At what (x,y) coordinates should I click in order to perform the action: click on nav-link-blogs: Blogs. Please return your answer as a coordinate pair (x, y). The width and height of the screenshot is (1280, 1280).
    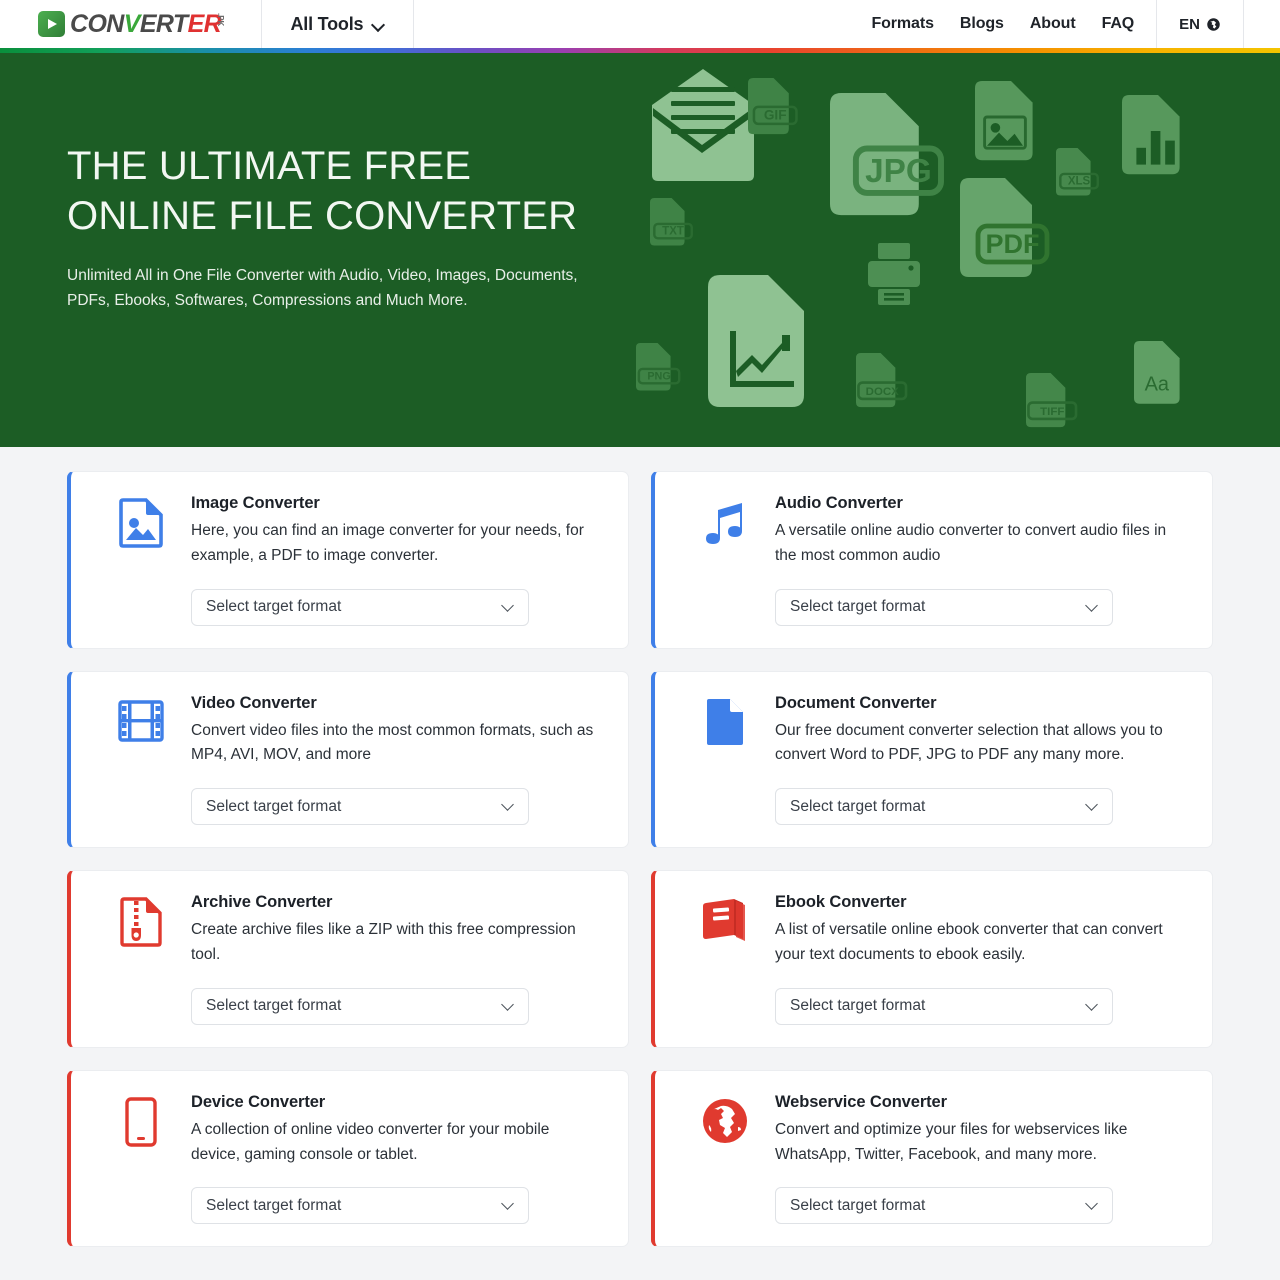
    Looking at the image, I should click on (982, 24).